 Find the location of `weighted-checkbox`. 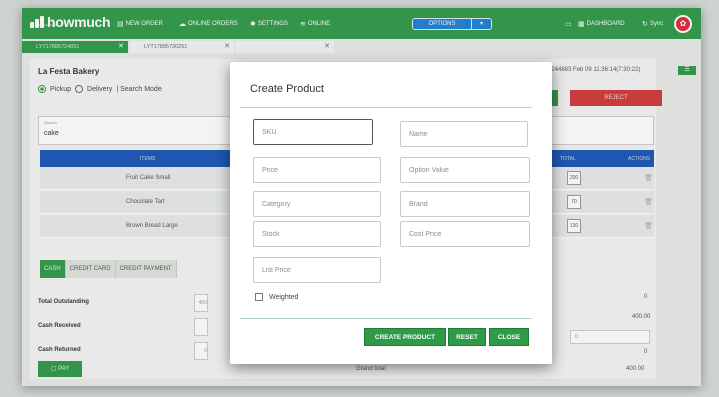

weighted-checkbox is located at coordinates (259, 297).